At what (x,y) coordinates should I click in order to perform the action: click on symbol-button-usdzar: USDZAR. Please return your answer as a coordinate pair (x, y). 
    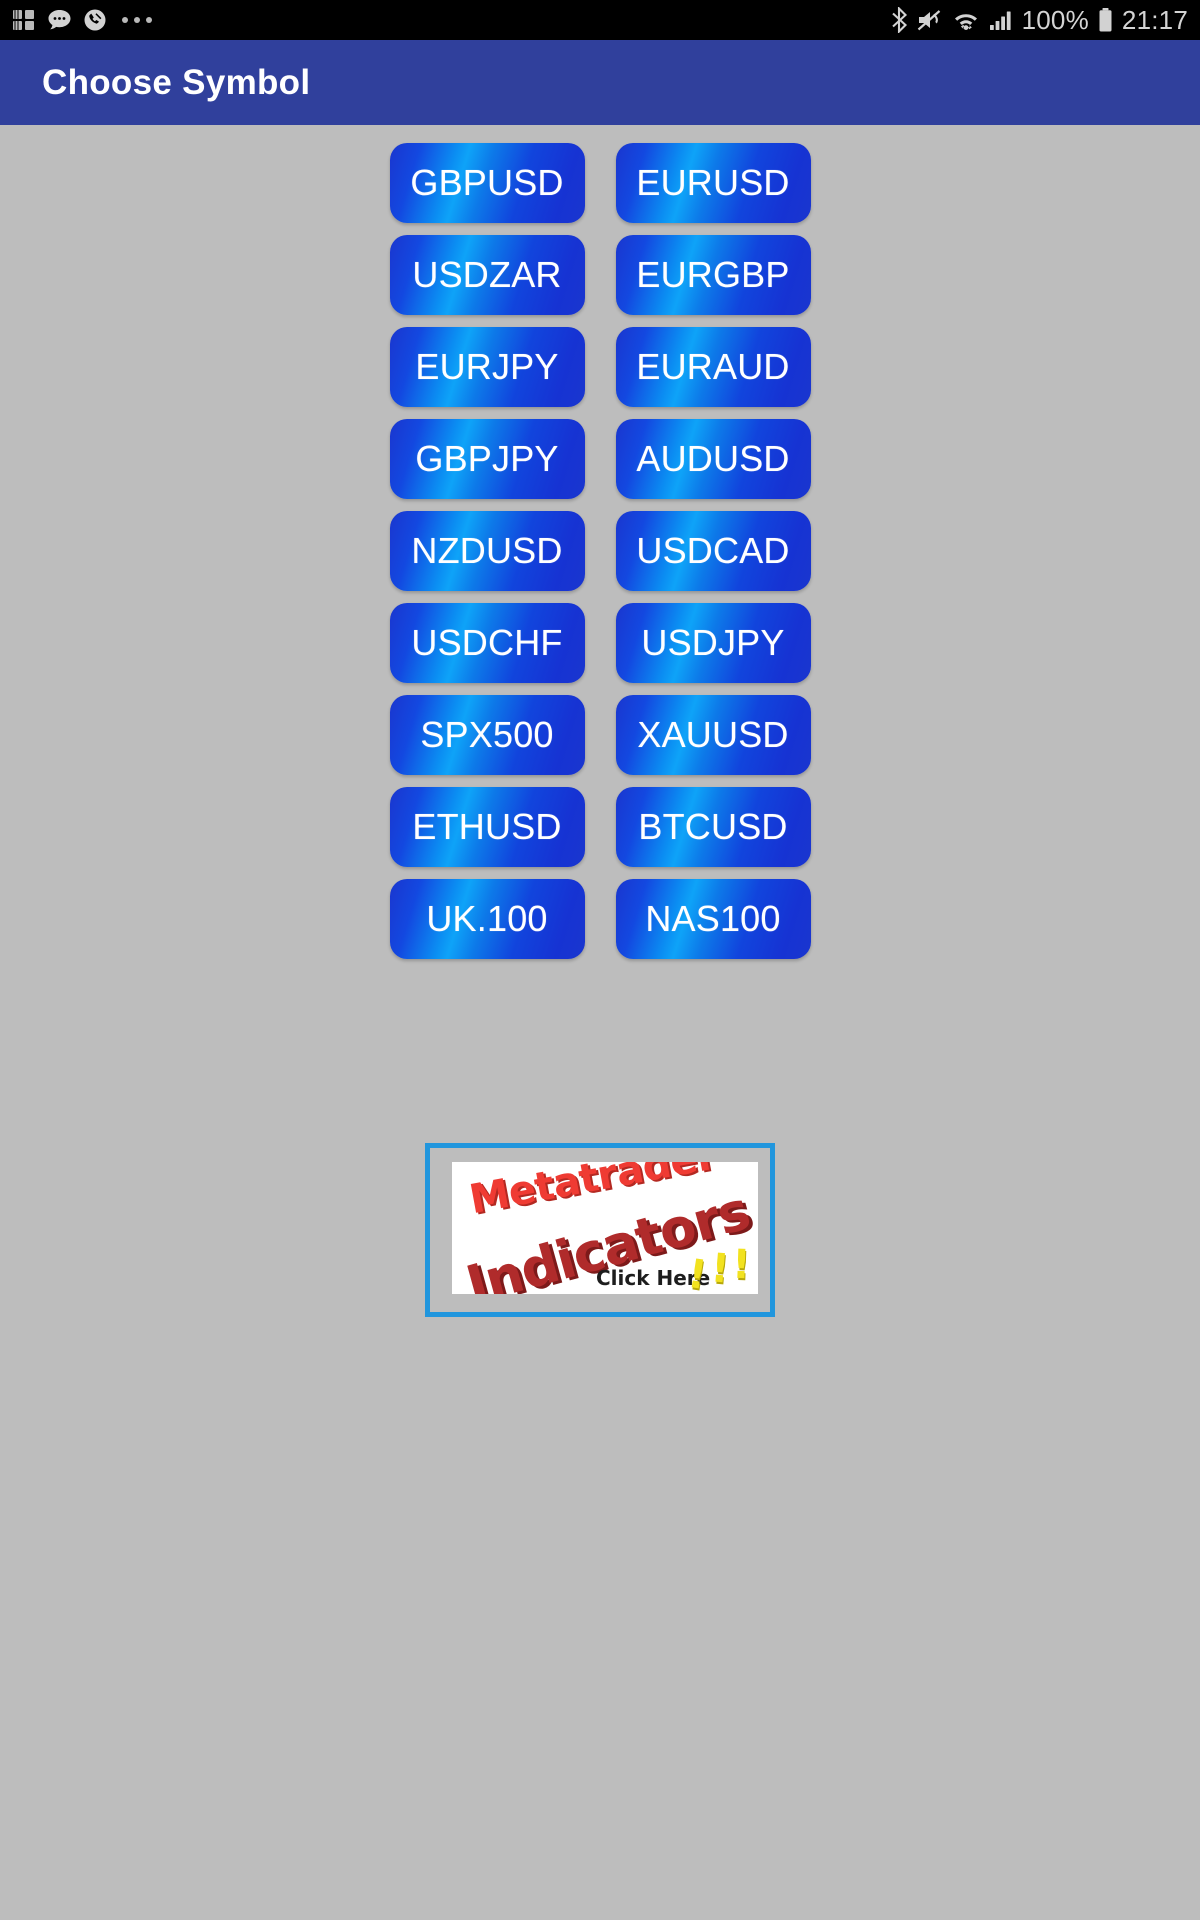
    Looking at the image, I should click on (487, 275).